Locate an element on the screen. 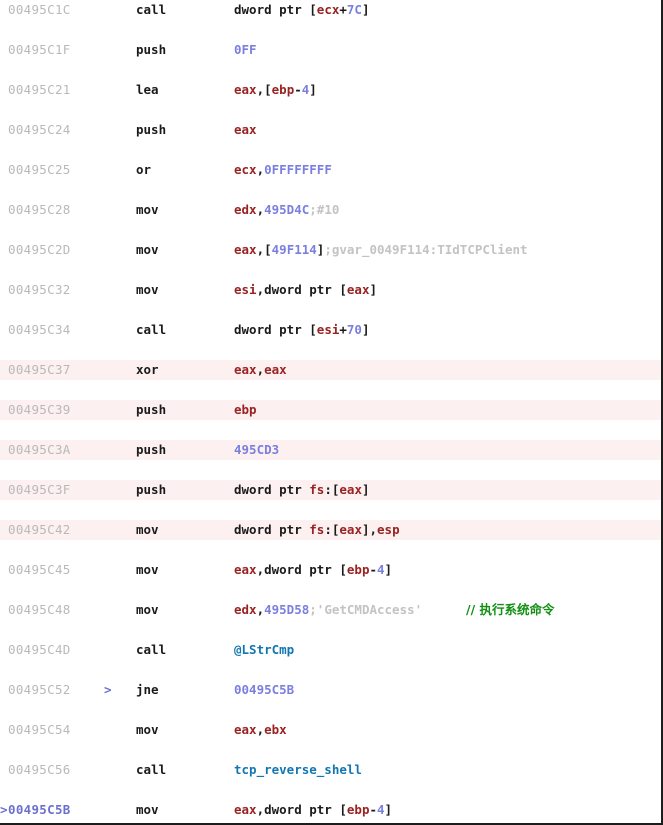  instruction-row: 00495C25 or ecx,0FFFFFFFF is located at coordinates (330, 170).